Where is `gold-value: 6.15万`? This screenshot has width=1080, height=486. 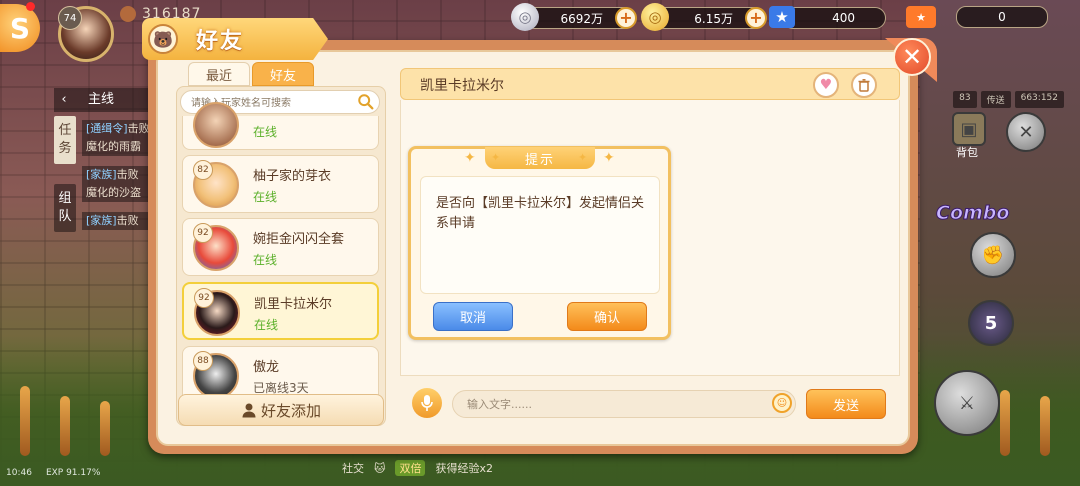
gold-value: 6.15万 is located at coordinates (713, 18).